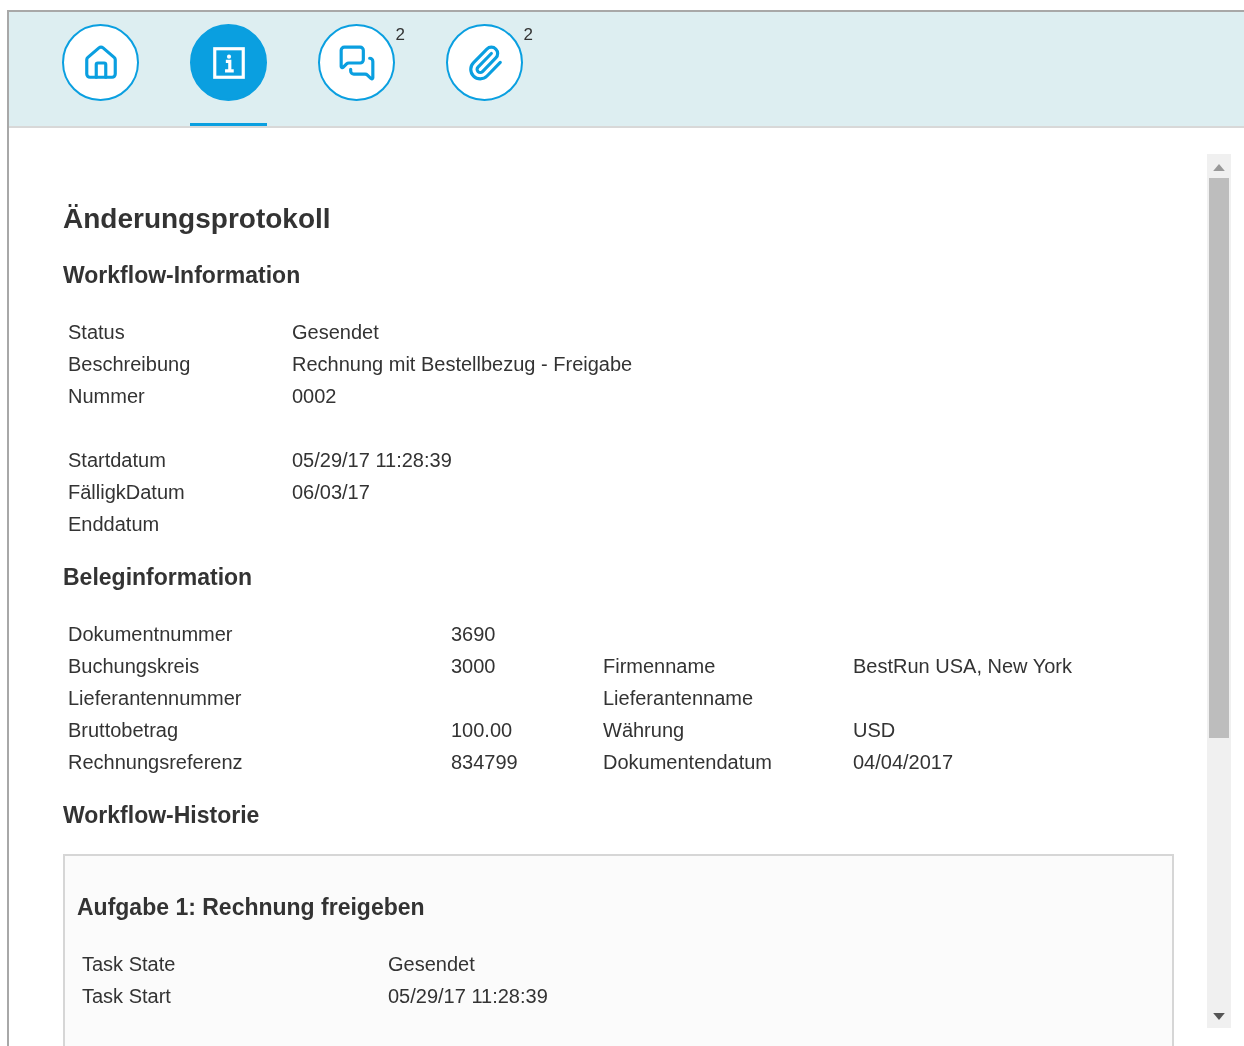  What do you see at coordinates (151, 634) in the screenshot?
I see `field-label: Dokumentnummer` at bounding box center [151, 634].